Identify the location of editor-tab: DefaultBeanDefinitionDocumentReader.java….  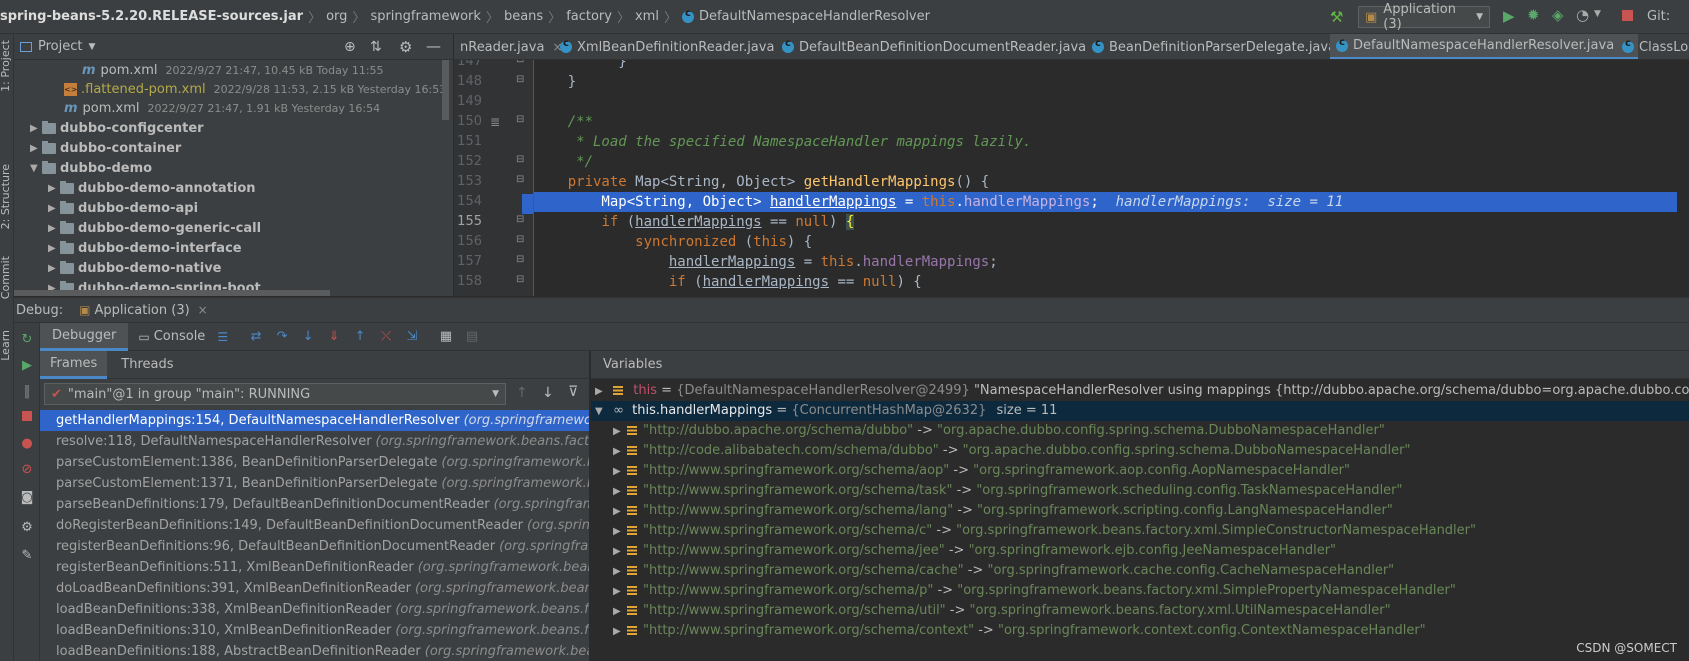
(943, 46).